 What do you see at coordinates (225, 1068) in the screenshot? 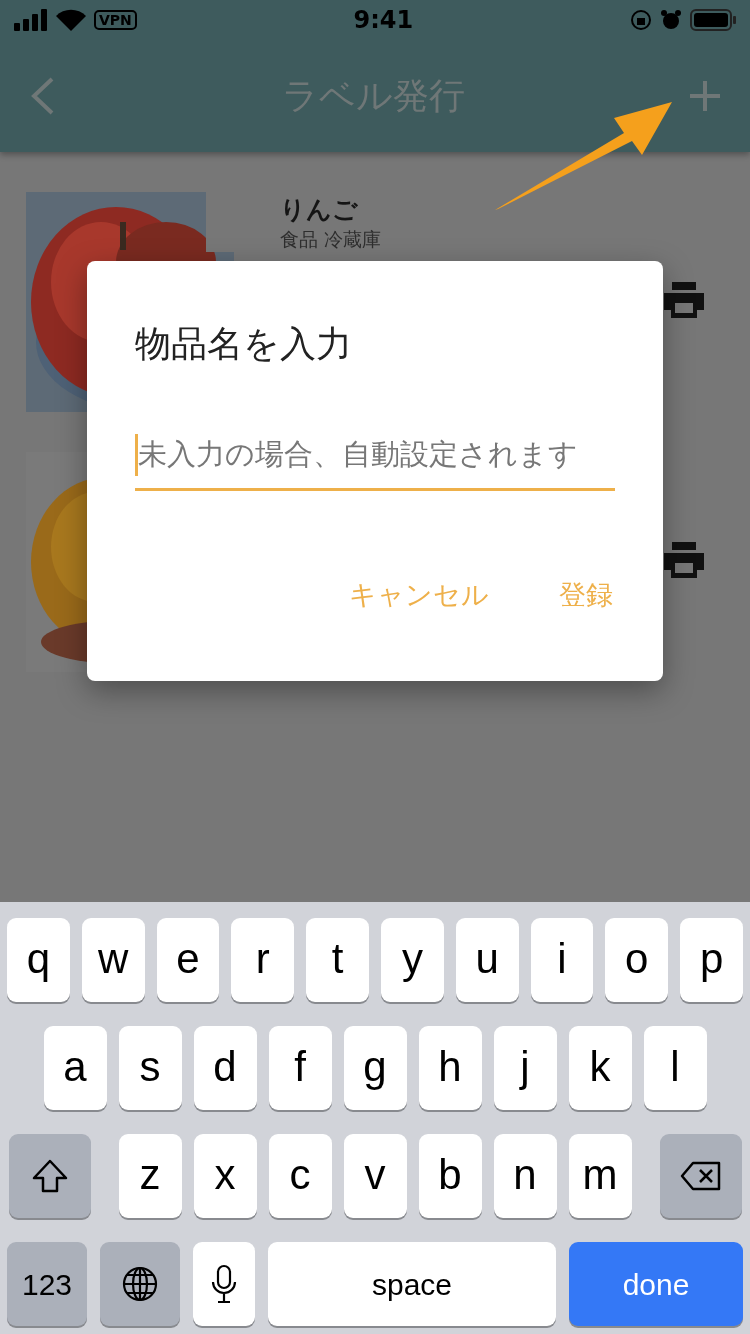
I see `keyboard-key: d` at bounding box center [225, 1068].